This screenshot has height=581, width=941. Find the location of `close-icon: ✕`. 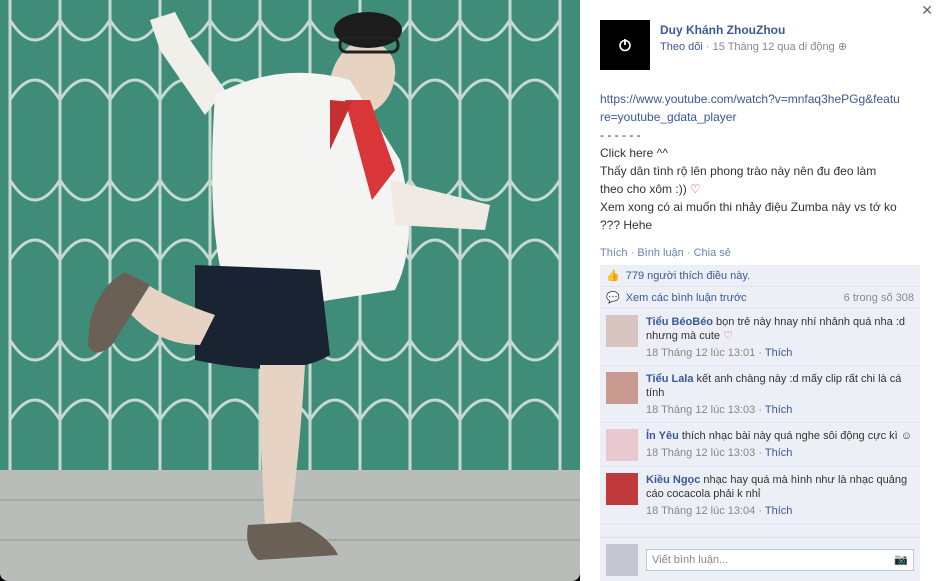

close-icon: ✕ is located at coordinates (927, 10).